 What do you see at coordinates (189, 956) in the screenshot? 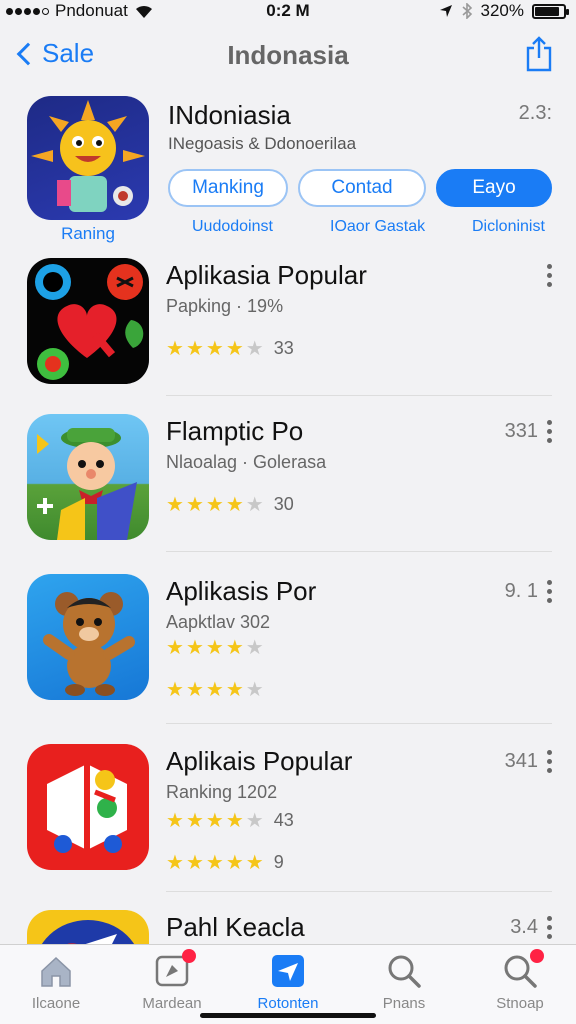
I see `notification-badge` at bounding box center [189, 956].